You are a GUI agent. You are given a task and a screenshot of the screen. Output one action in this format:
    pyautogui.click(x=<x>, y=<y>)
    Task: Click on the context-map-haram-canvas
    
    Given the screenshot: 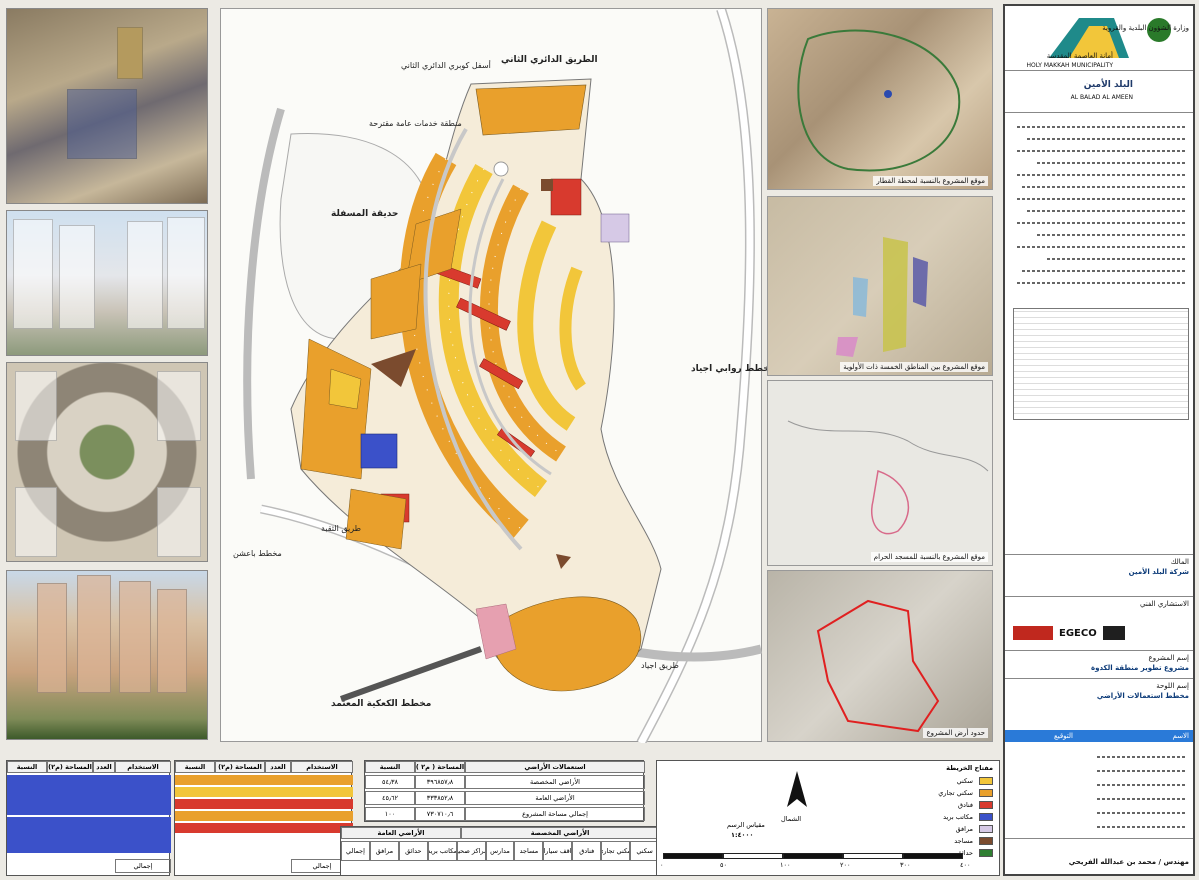 What is the action you would take?
    pyautogui.click(x=888, y=477)
    